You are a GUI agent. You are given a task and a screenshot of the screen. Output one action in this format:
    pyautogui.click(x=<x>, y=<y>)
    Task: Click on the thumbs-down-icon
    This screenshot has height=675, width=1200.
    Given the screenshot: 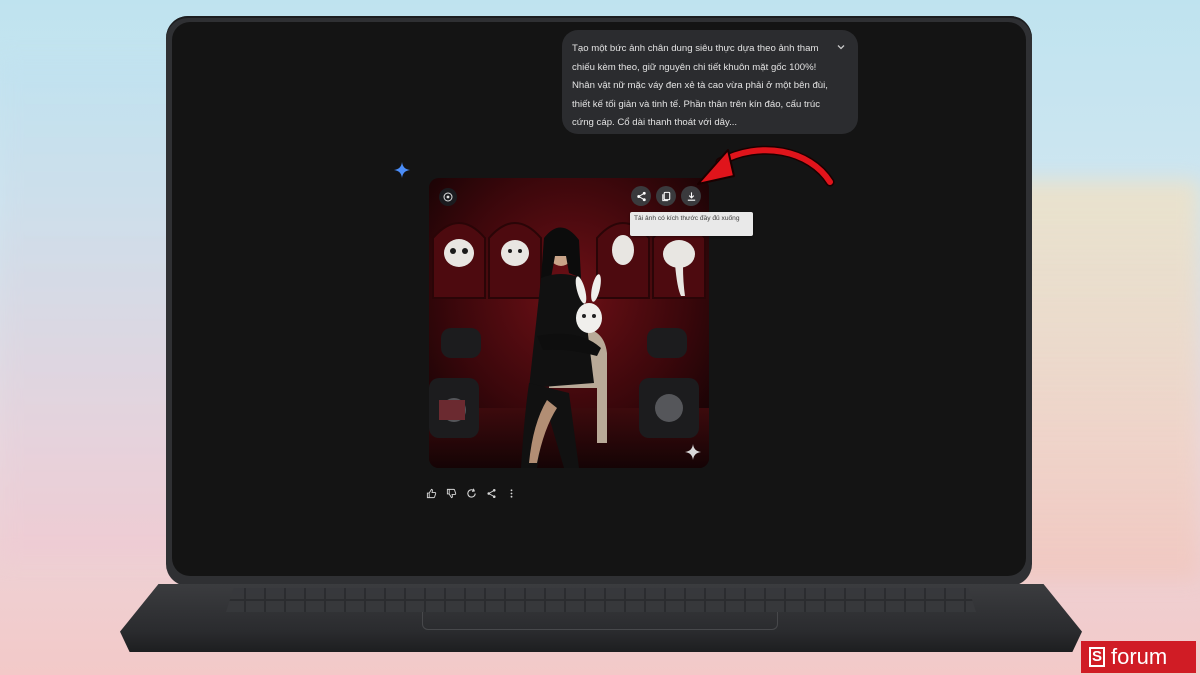 What is the action you would take?
    pyautogui.click(x=451, y=493)
    